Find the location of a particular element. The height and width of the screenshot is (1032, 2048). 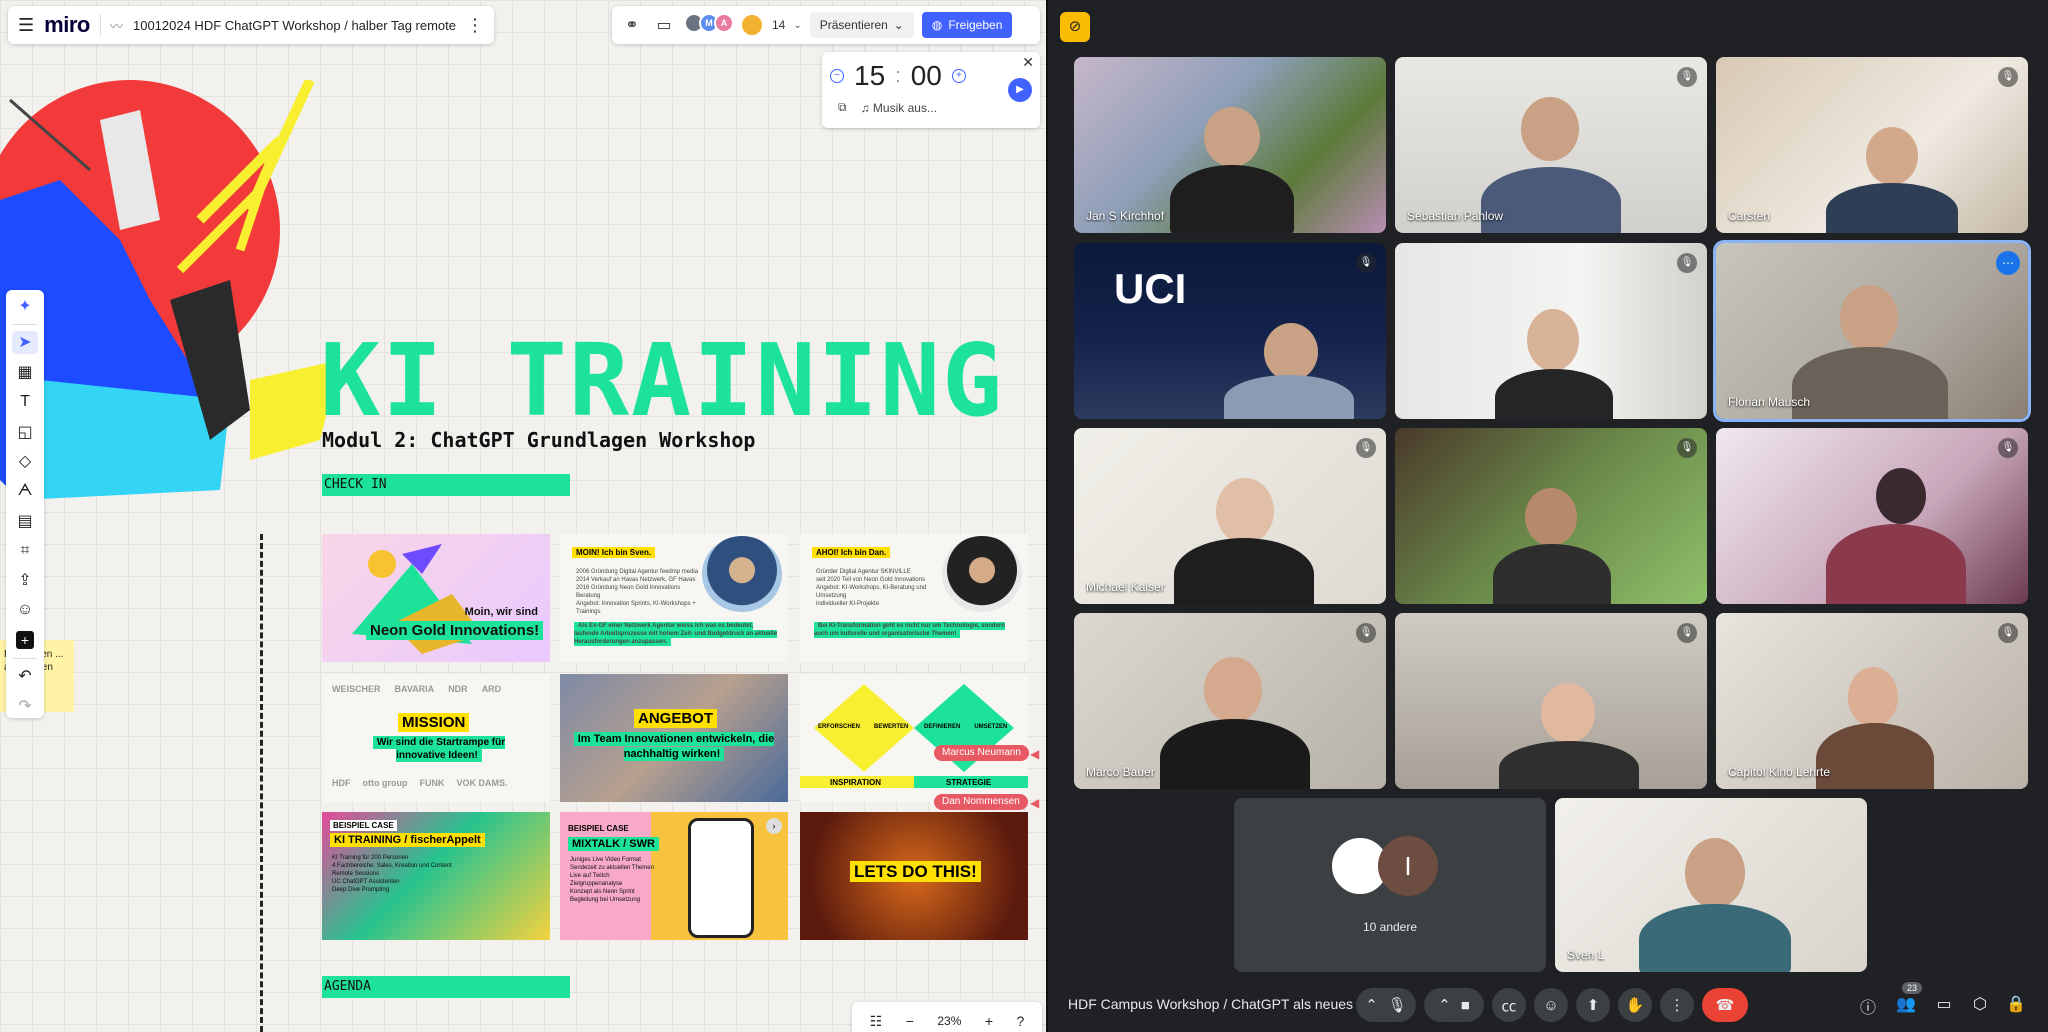

menu-icon: ☰ is located at coordinates (26, 25).